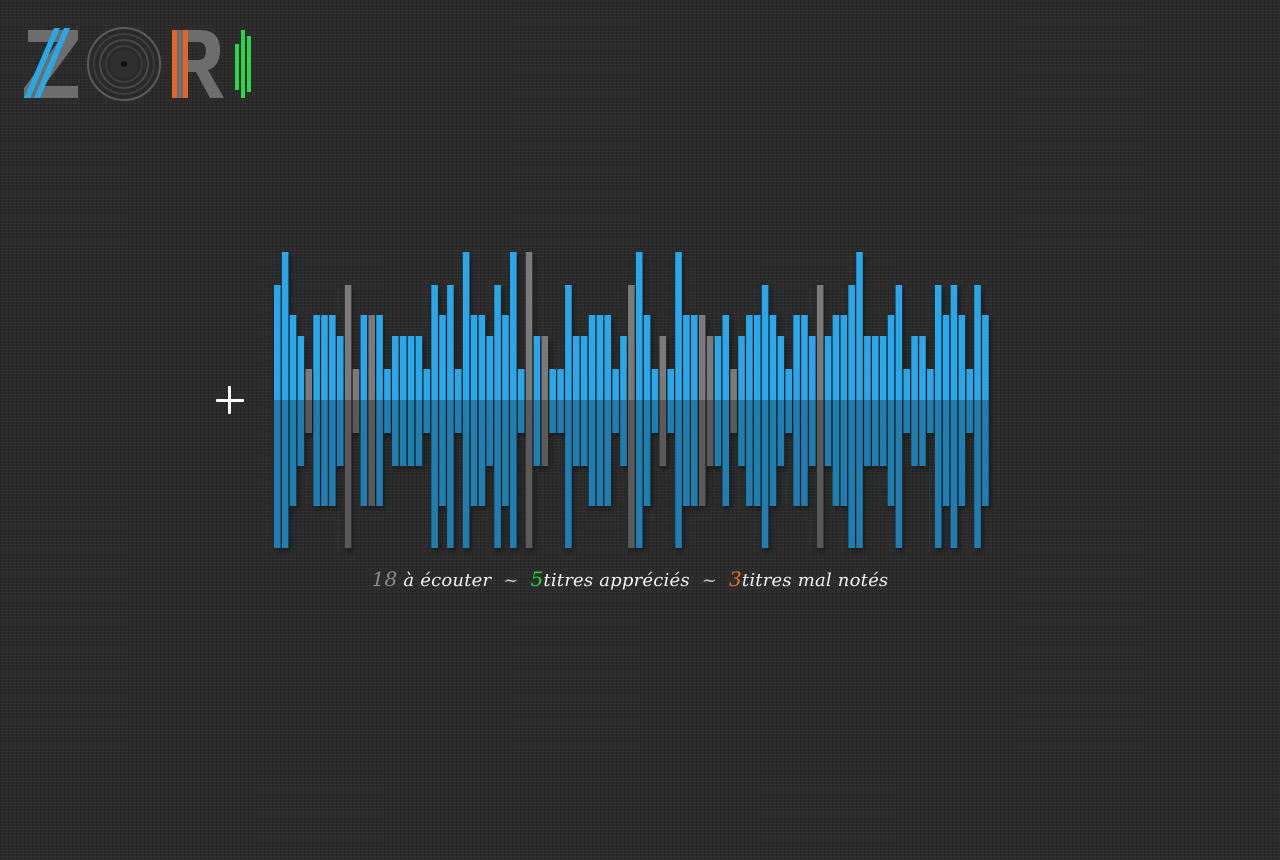 The height and width of the screenshot is (860, 1280). I want to click on disliked-label: titres mal notés, so click(815, 580).